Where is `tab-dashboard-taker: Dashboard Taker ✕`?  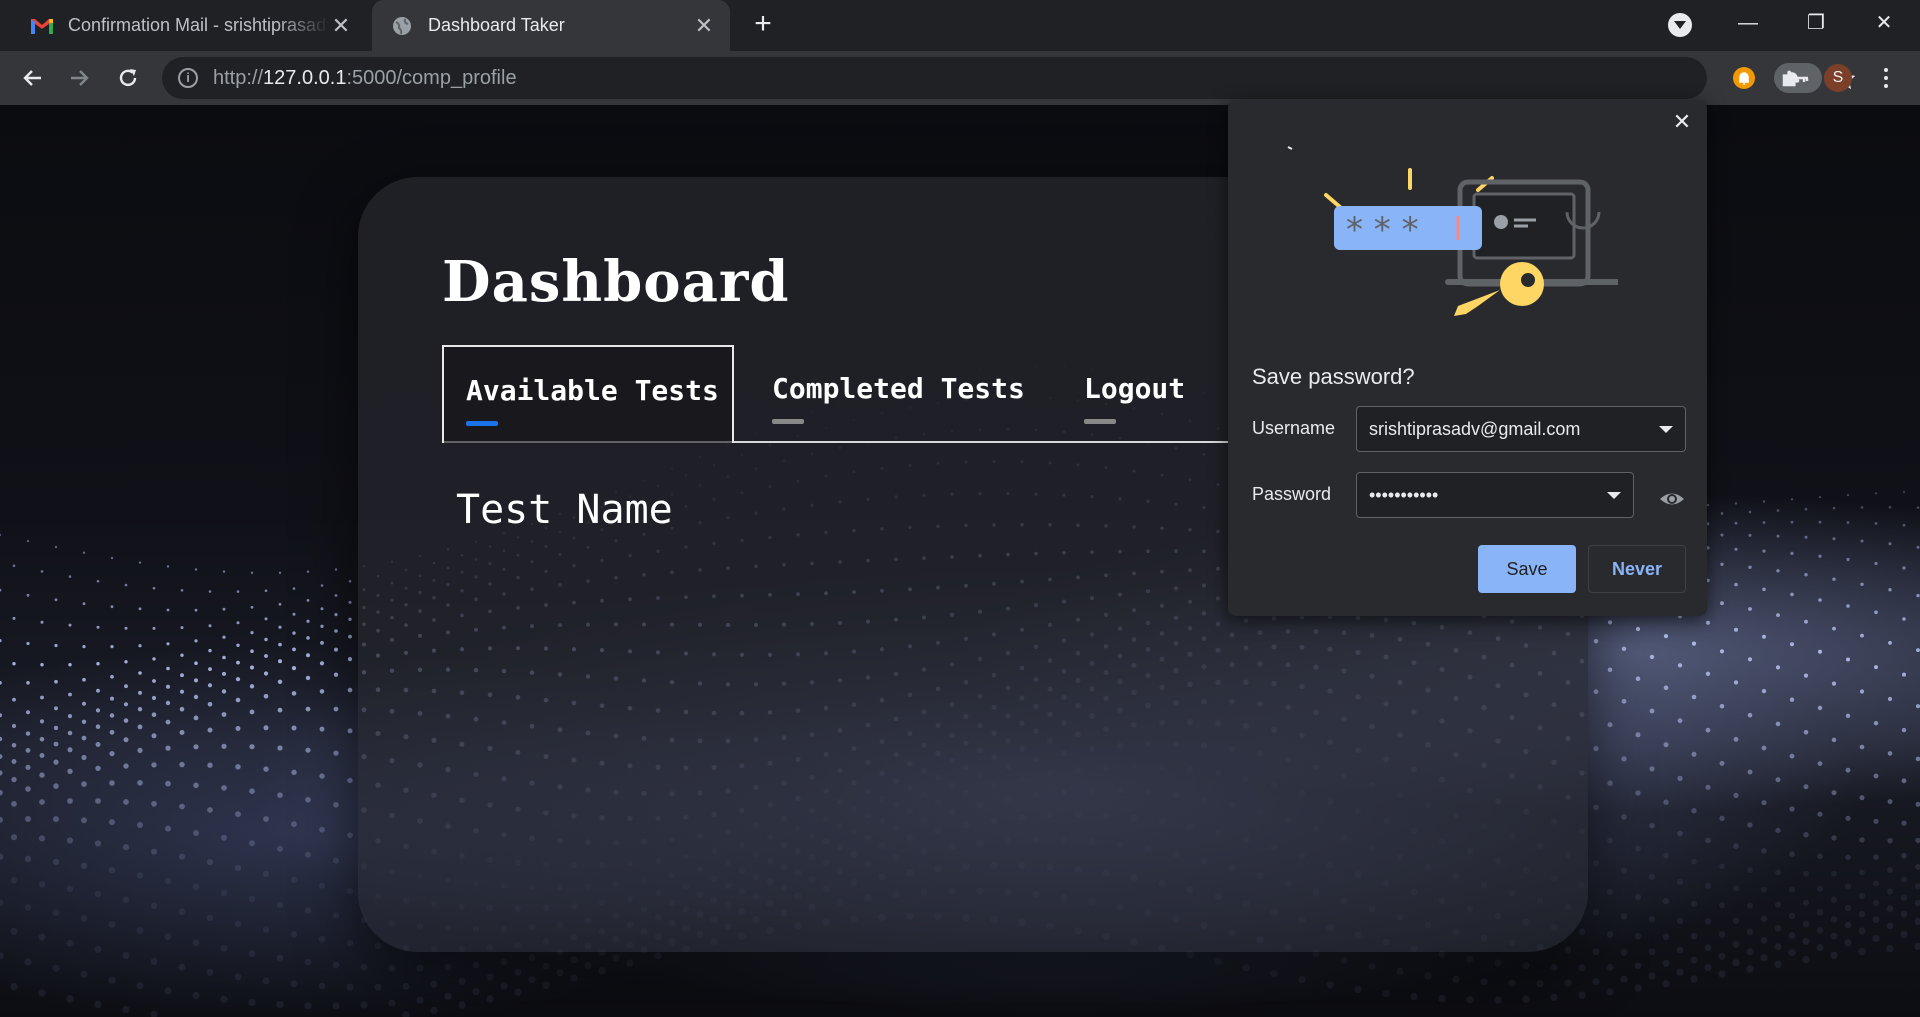
tab-dashboard-taker: Dashboard Taker ✕ is located at coordinates (551, 25).